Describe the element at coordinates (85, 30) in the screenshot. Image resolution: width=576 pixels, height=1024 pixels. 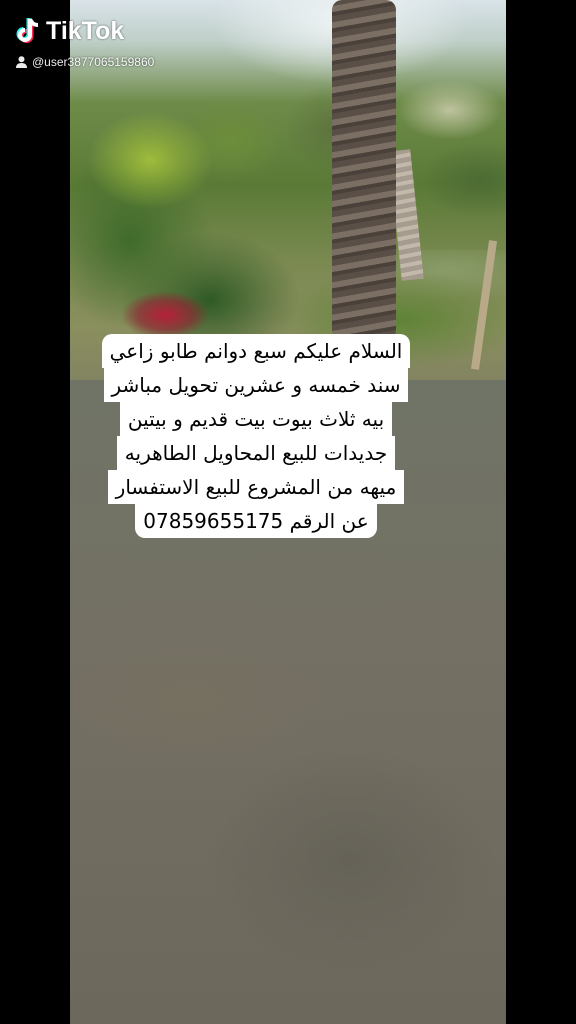
I see `tiktok-brand-text: TikTok` at that location.